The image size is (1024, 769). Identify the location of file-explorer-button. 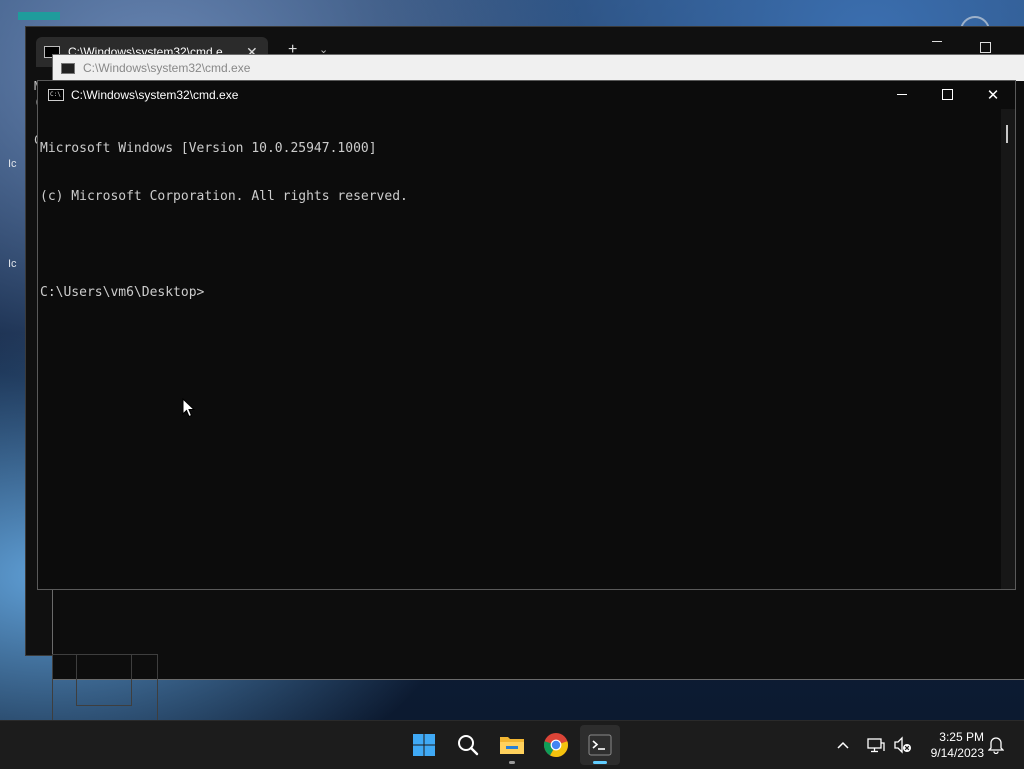
(512, 745).